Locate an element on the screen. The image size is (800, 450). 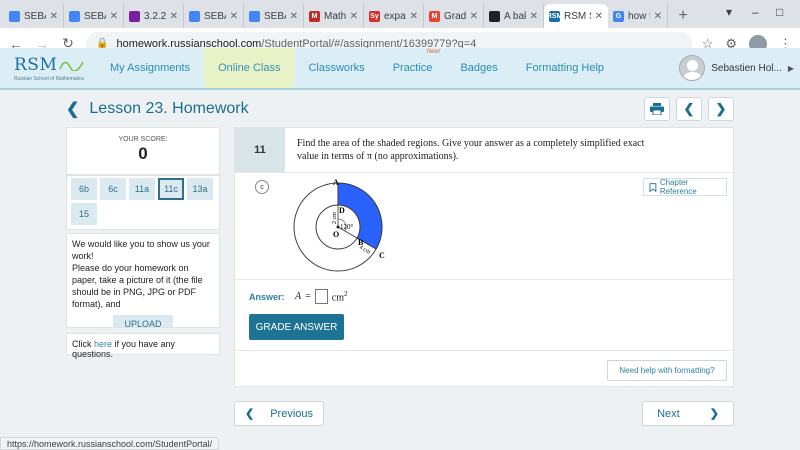
user-avatar is located at coordinates (692, 68).